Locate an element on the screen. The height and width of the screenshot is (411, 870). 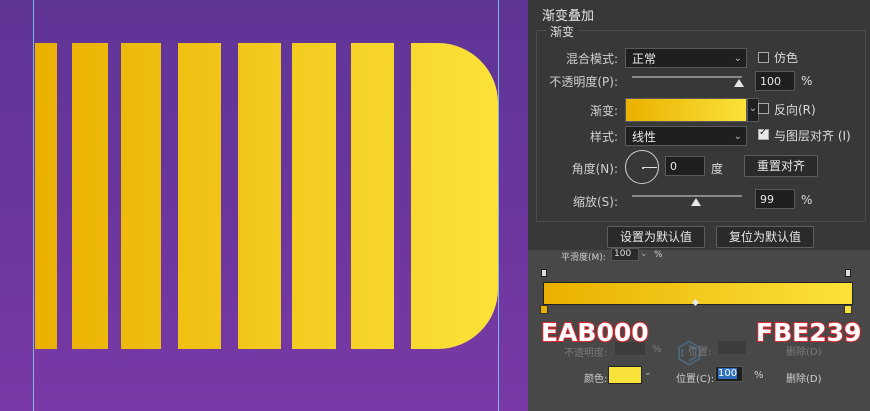
align-checkbox is located at coordinates (763, 133).